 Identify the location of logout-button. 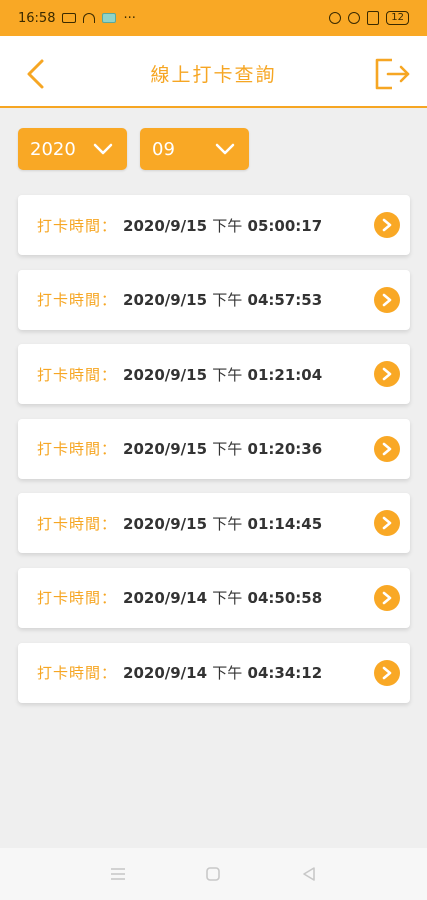
(393, 74).